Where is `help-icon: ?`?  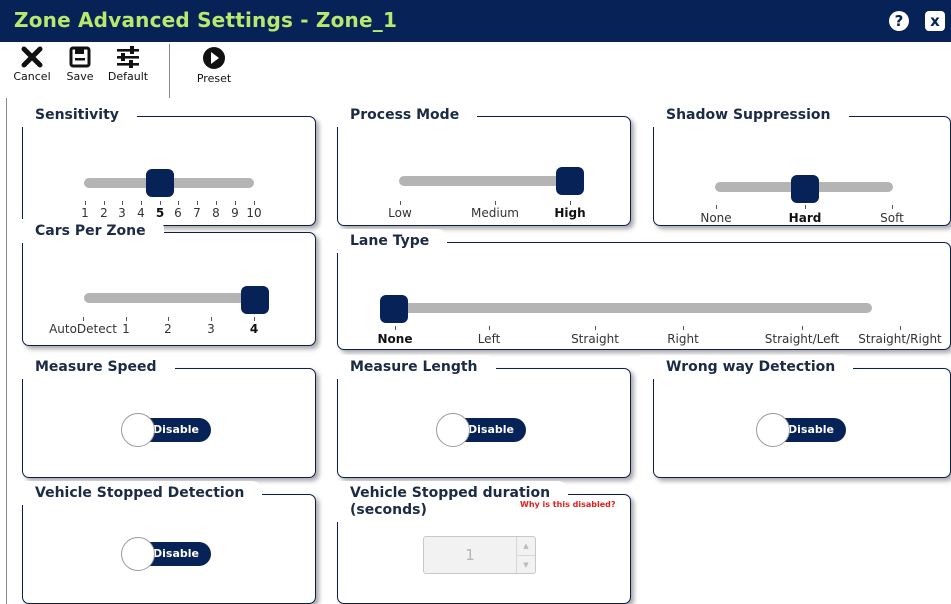 help-icon: ? is located at coordinates (899, 21).